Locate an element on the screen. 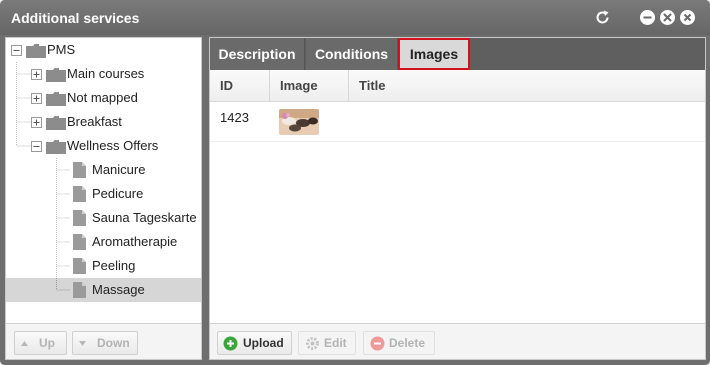  tree-leaf-sauna-tageskarte: Sauna Tageskarte is located at coordinates (103, 218).